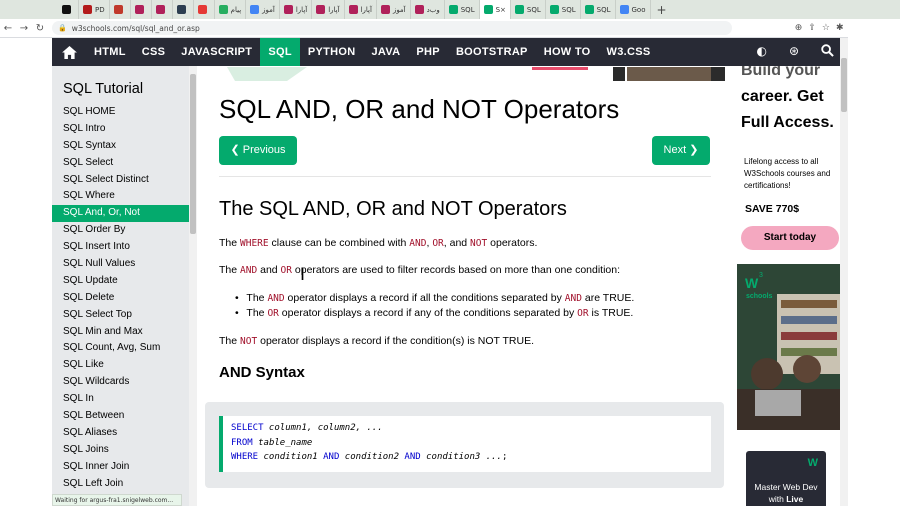 This screenshot has height=506, width=900. Describe the element at coordinates (120, 382) in the screenshot. I see `sidebar-item: SQL Wildcards` at that location.